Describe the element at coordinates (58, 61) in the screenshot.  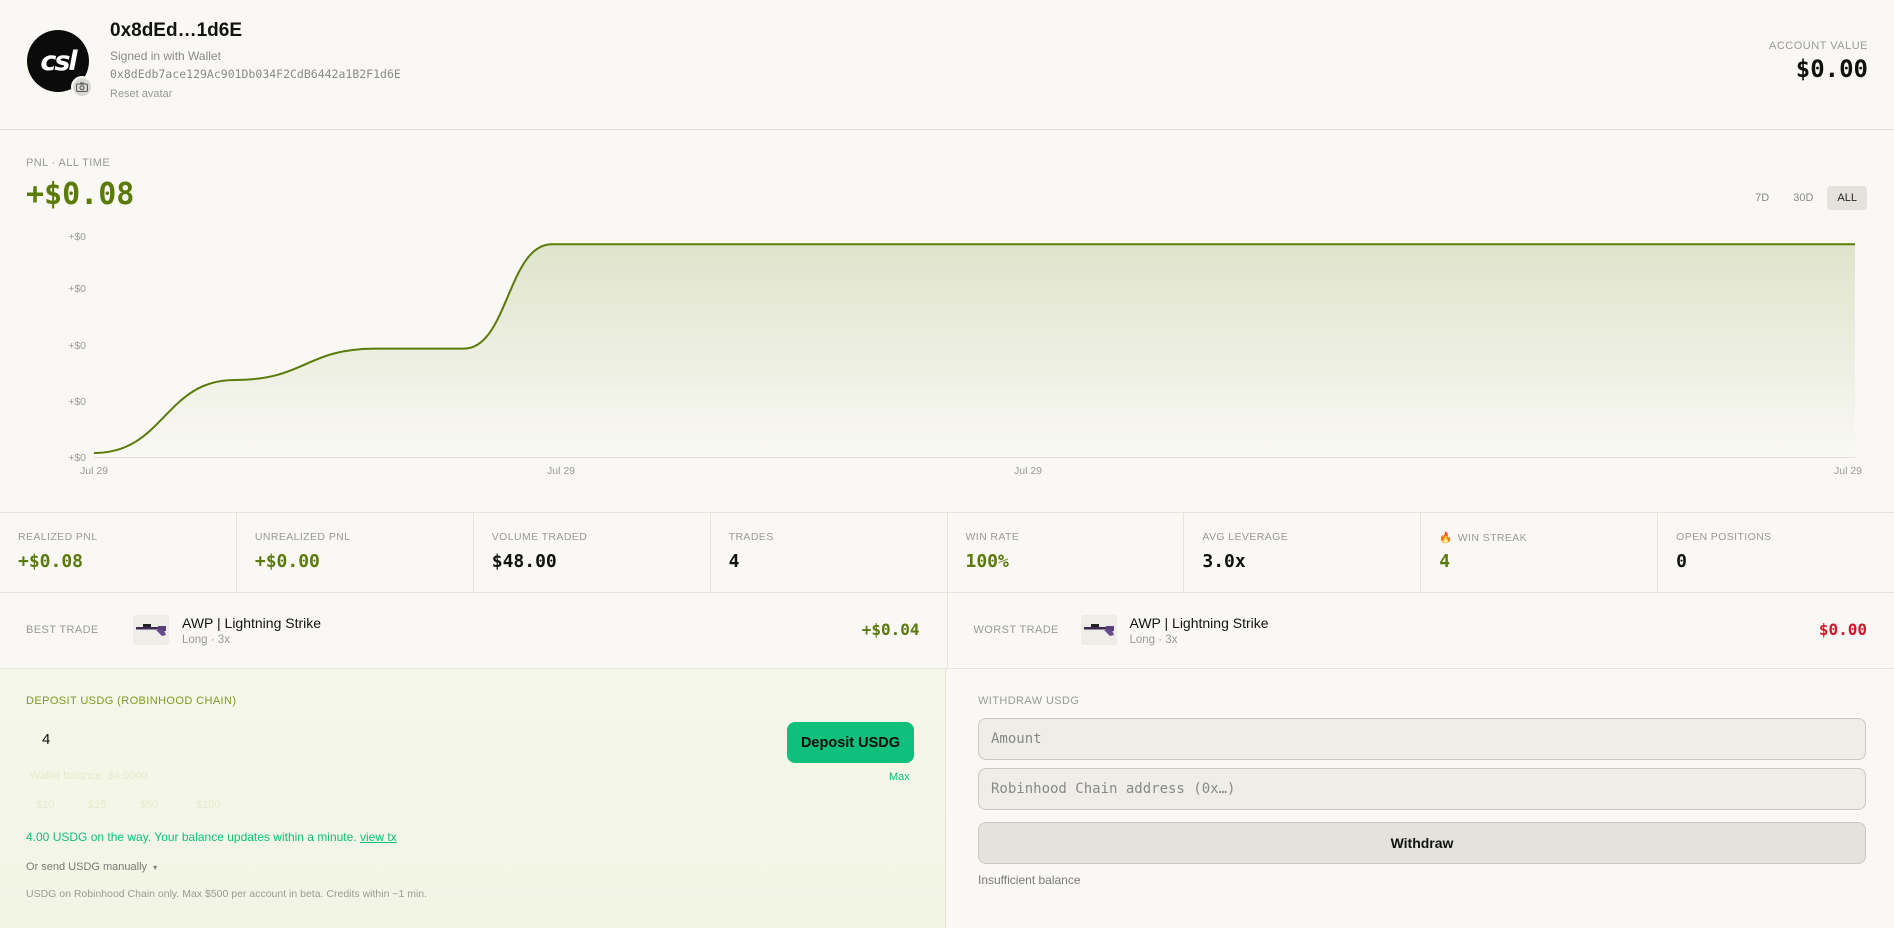
I see `avatar-logo-text: csl` at that location.